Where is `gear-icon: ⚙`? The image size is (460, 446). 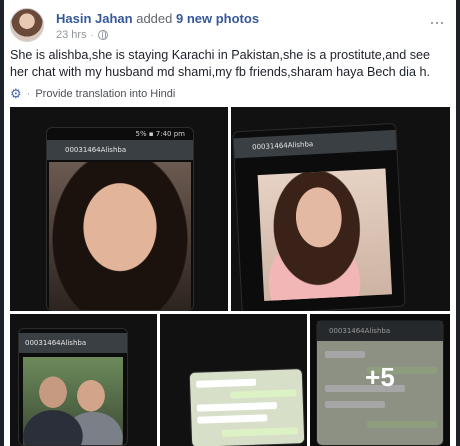
gear-icon: ⚙ is located at coordinates (16, 94).